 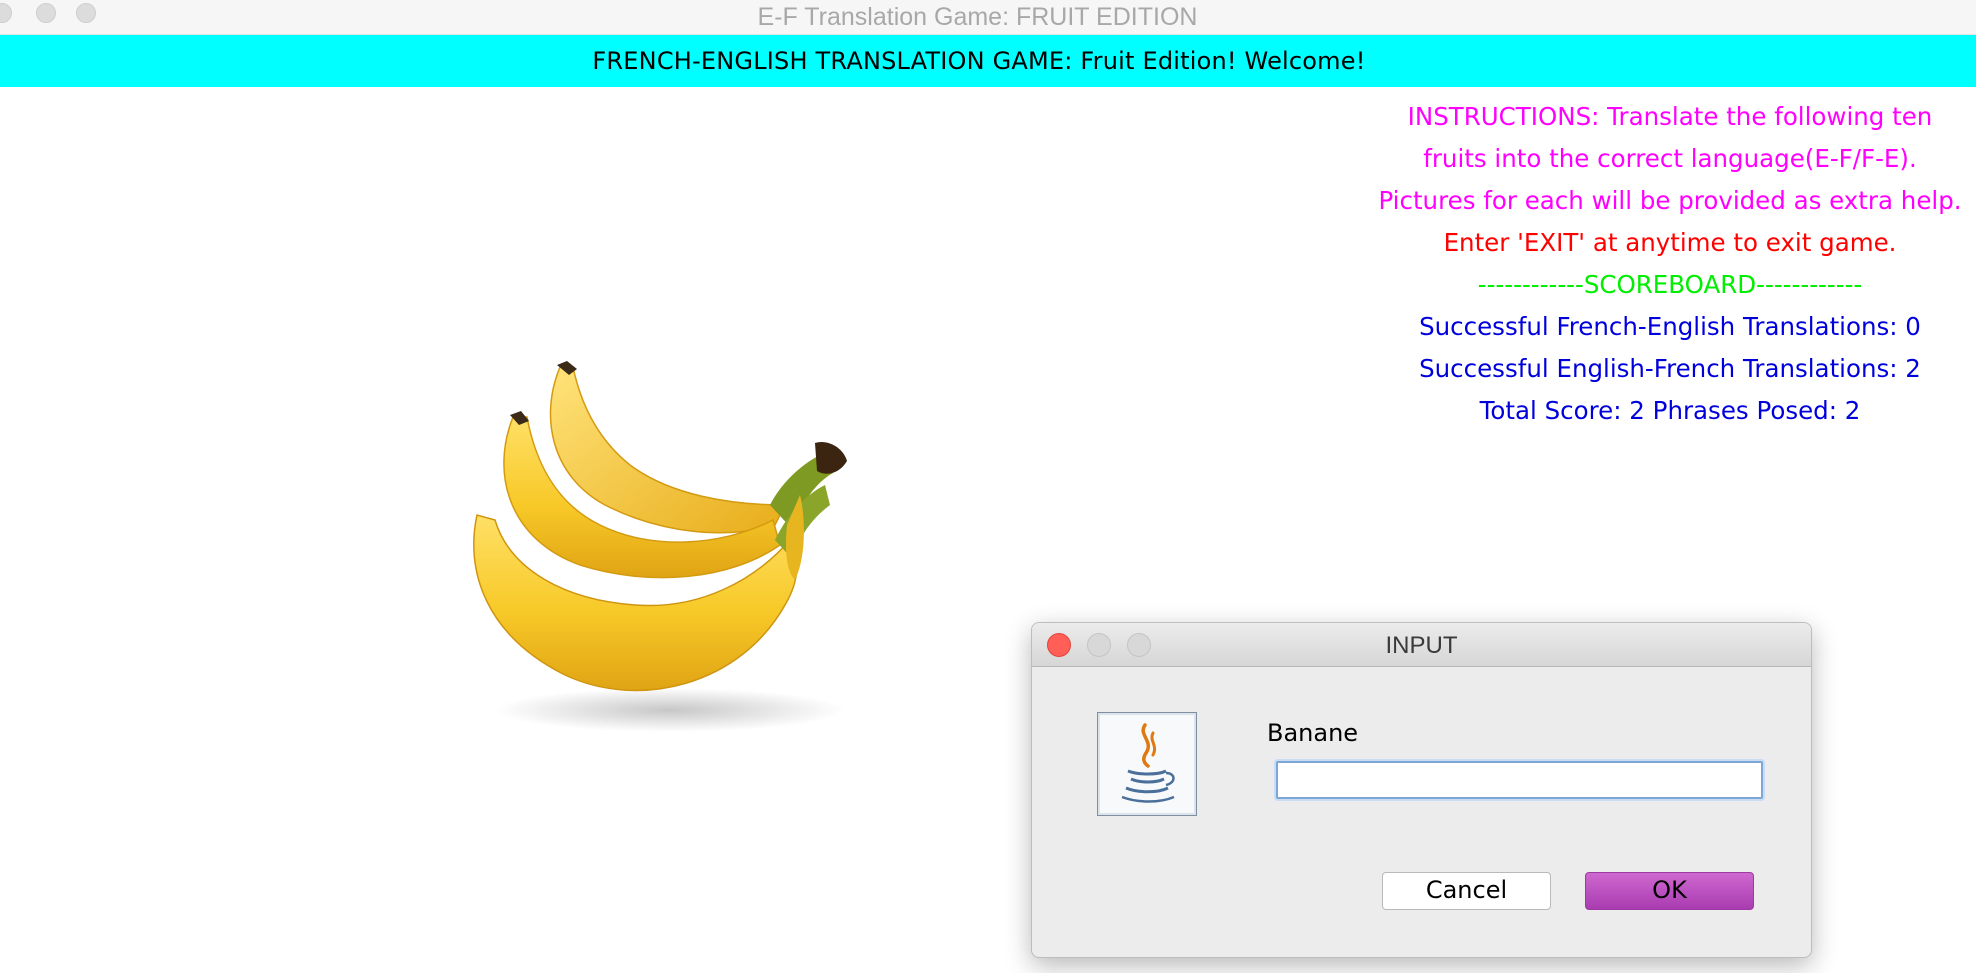 What do you see at coordinates (1670, 284) in the screenshot?
I see `scoreboard-header: ------------SCOREBOARD------------` at bounding box center [1670, 284].